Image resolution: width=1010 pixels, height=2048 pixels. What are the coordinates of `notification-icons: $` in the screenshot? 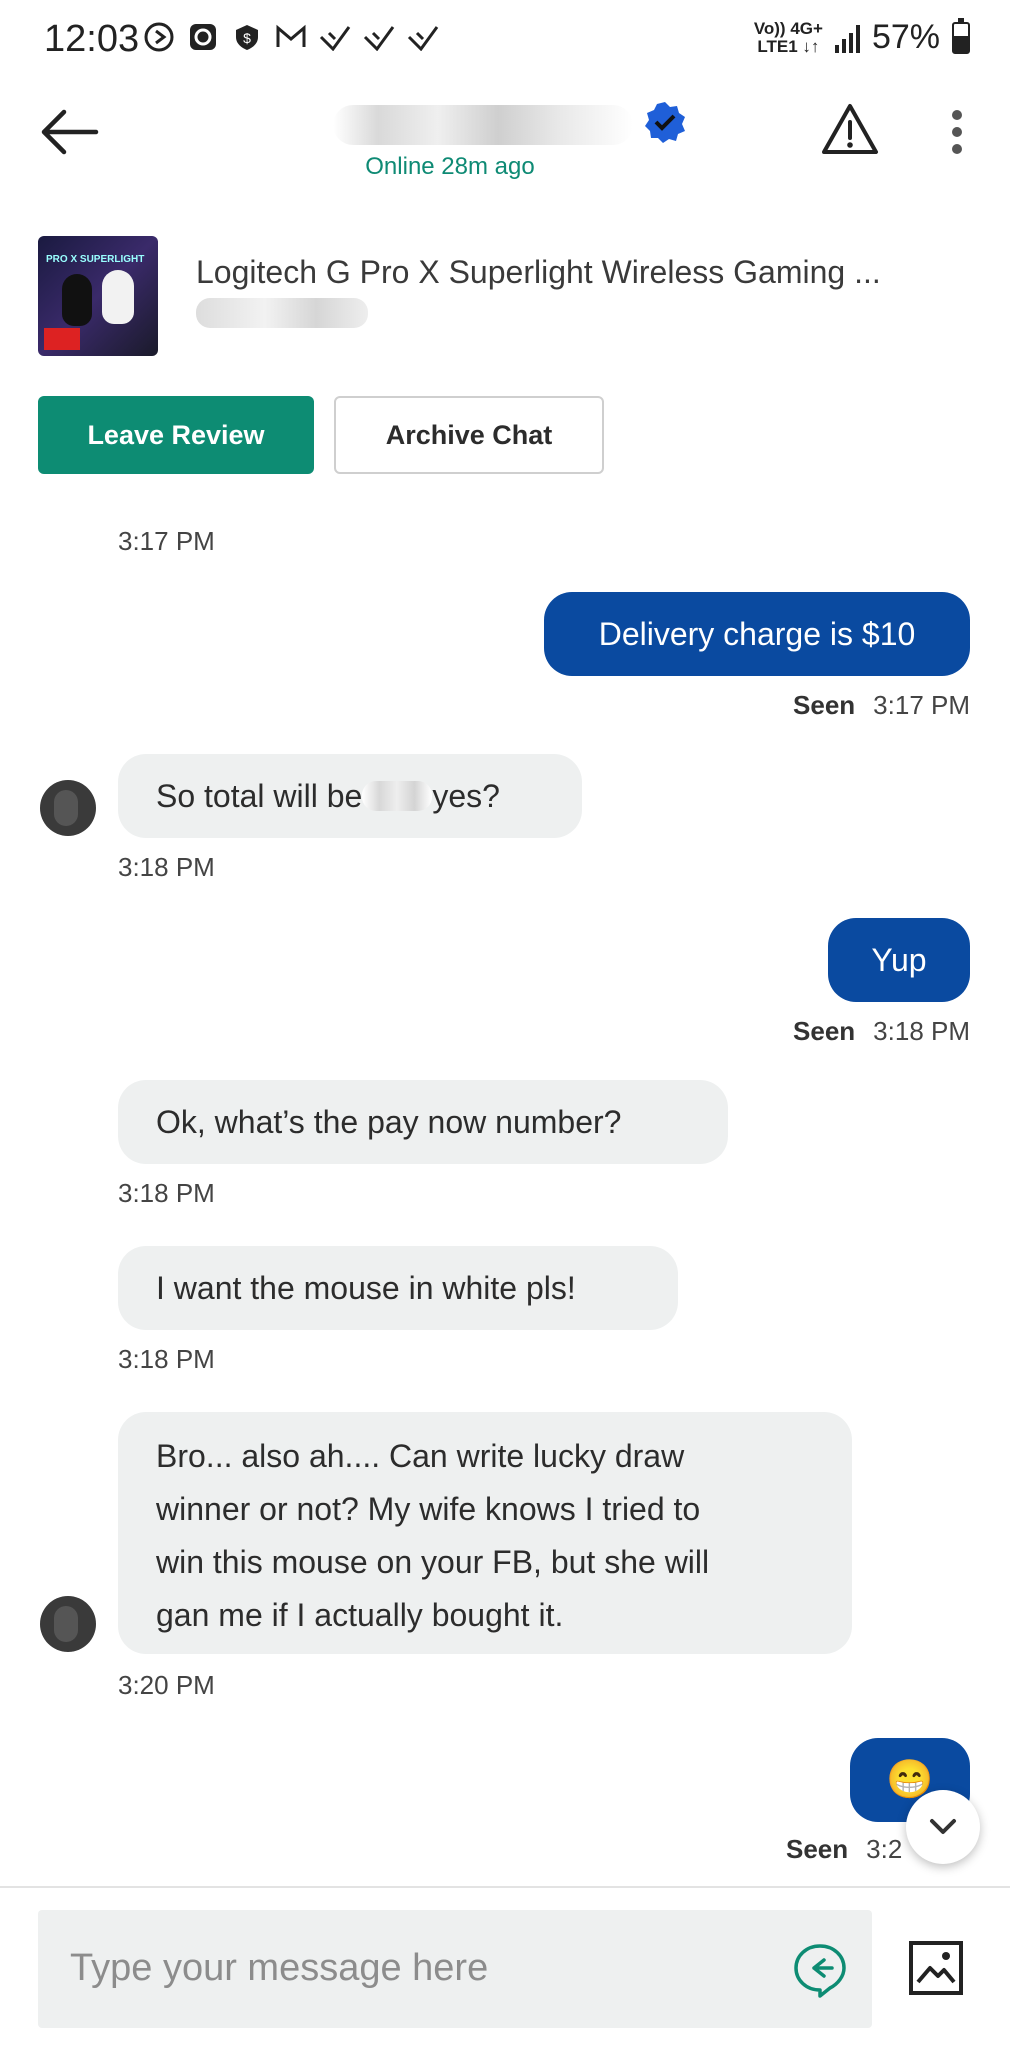 It's located at (291, 37).